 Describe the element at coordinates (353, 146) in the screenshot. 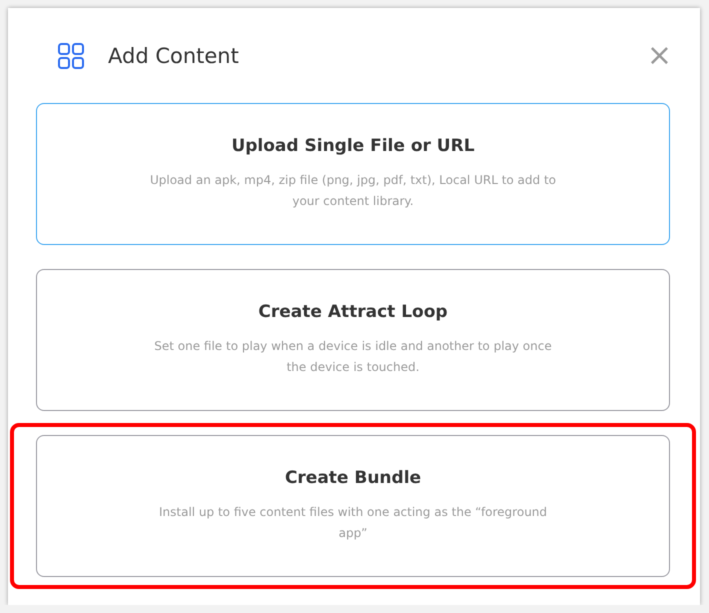

I see `option-title: Upload Single File or URL` at that location.